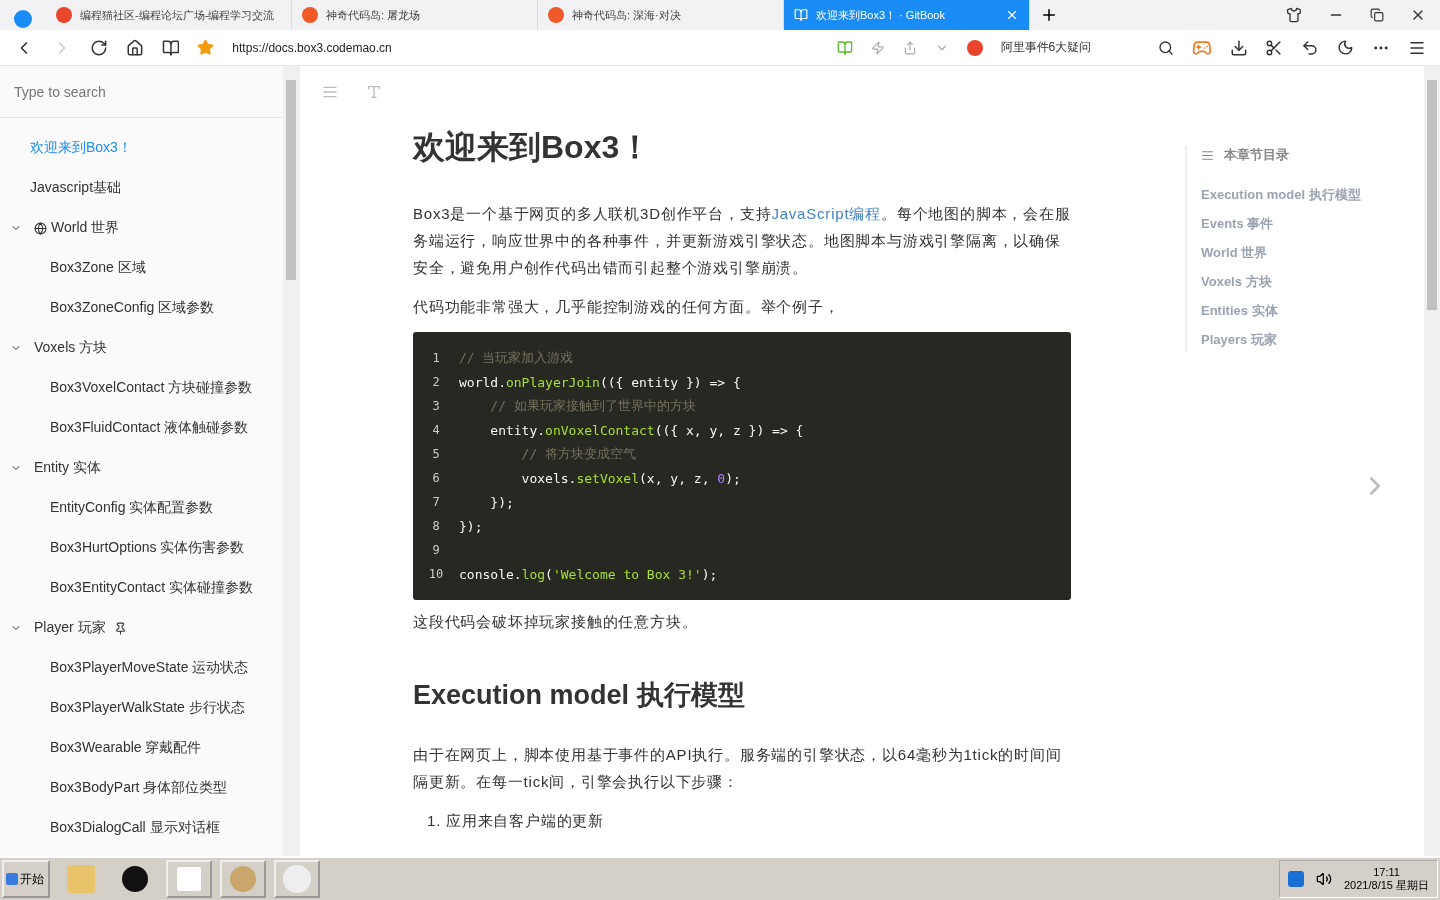  Describe the element at coordinates (1281, 155) in the screenshot. I see `toc-title: 本章节目录` at that location.